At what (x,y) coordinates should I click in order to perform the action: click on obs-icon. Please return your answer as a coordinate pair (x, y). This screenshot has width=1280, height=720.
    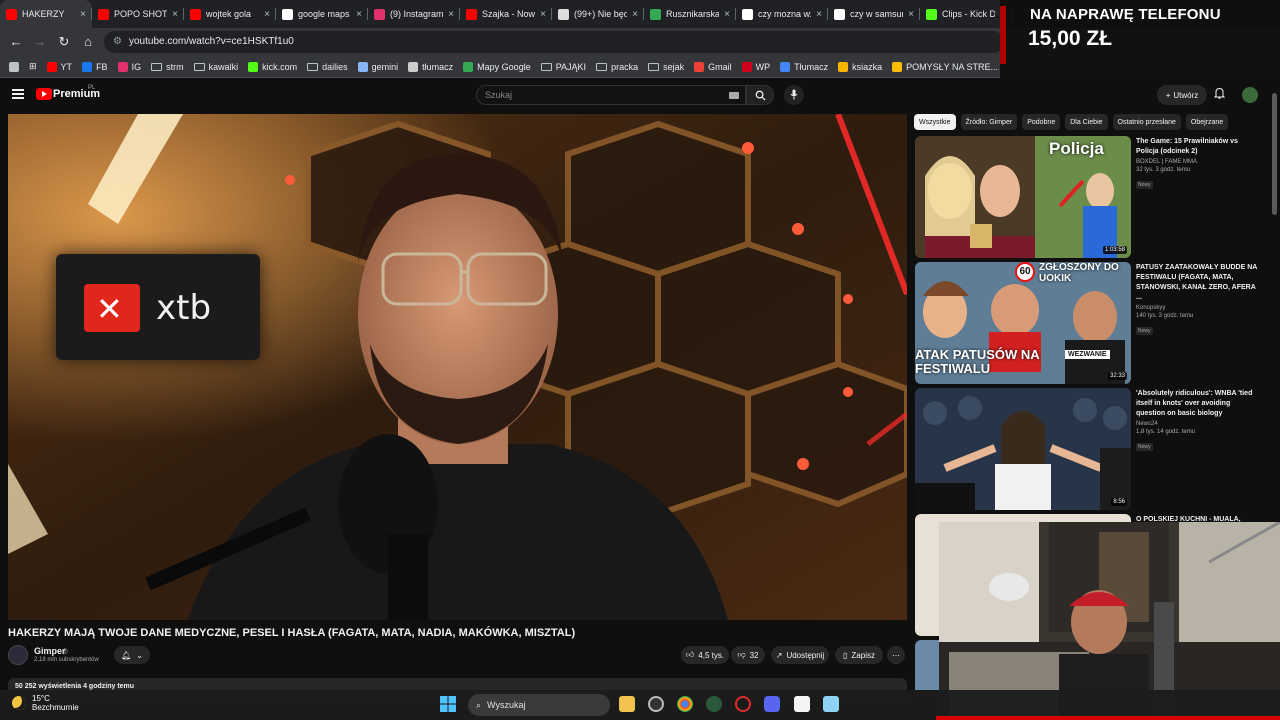
    Looking at the image, I should click on (743, 704).